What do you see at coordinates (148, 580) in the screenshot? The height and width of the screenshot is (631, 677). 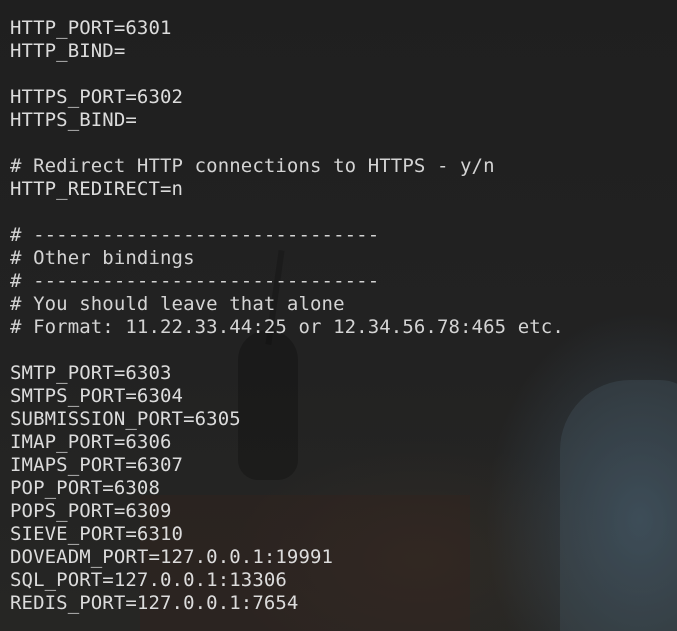 I see `config-line-sql-port: SQL_PORT=127.0.0.1:13306` at bounding box center [148, 580].